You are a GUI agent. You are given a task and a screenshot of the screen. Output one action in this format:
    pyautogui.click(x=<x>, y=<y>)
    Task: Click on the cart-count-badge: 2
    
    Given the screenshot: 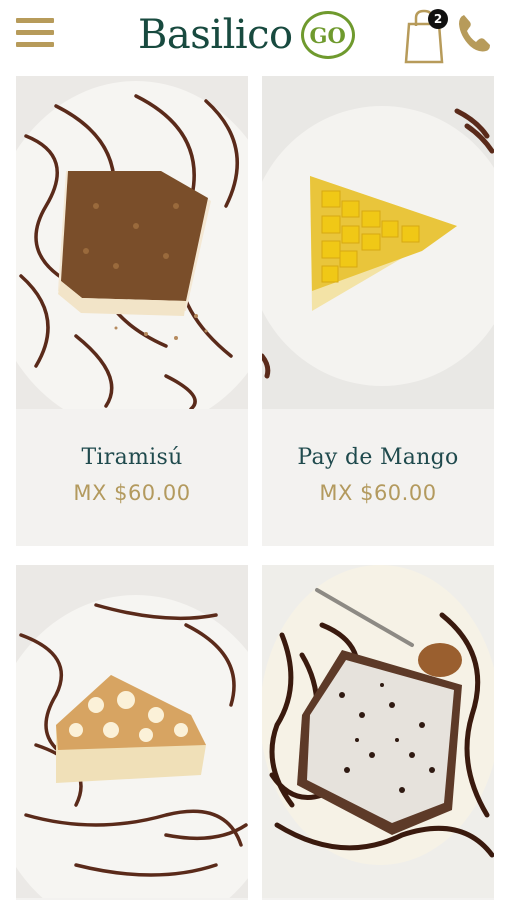 What is the action you would take?
    pyautogui.click(x=438, y=19)
    